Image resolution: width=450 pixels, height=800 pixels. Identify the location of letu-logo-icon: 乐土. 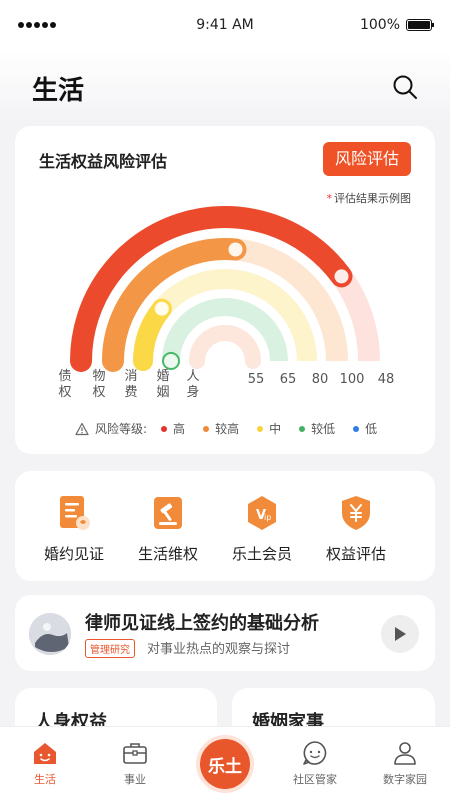
(225, 764).